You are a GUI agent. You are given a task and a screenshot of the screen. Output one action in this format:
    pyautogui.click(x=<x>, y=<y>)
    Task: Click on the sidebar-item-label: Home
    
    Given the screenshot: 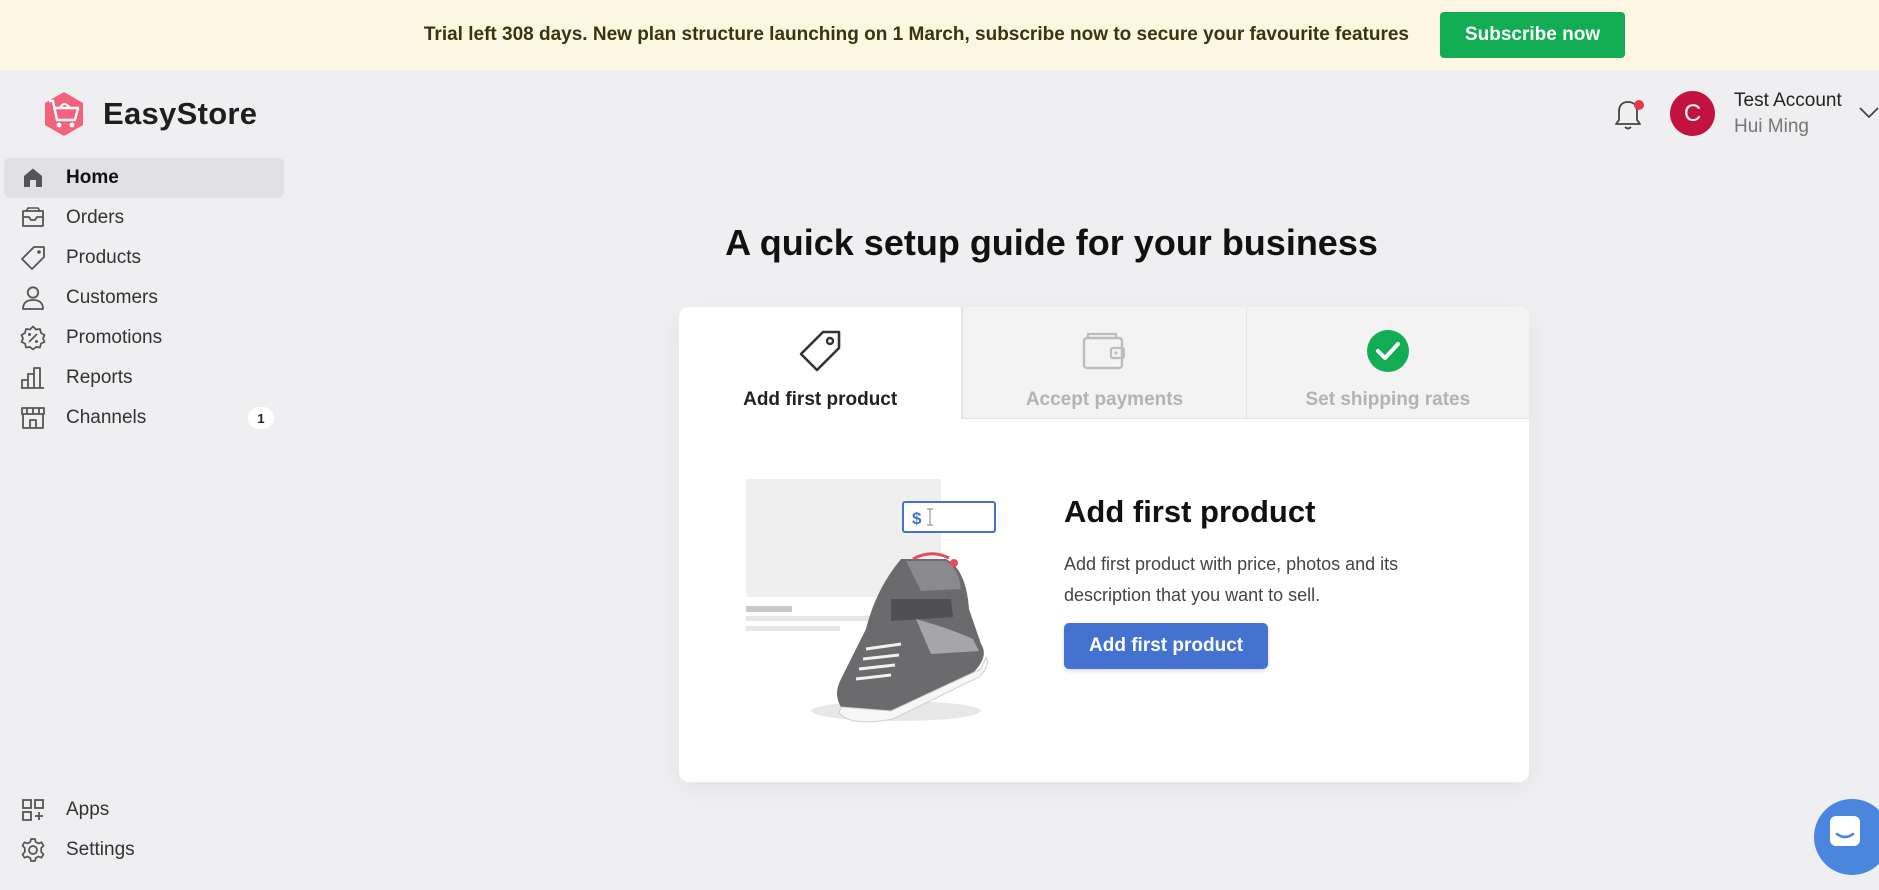 What is the action you would take?
    pyautogui.click(x=92, y=177)
    